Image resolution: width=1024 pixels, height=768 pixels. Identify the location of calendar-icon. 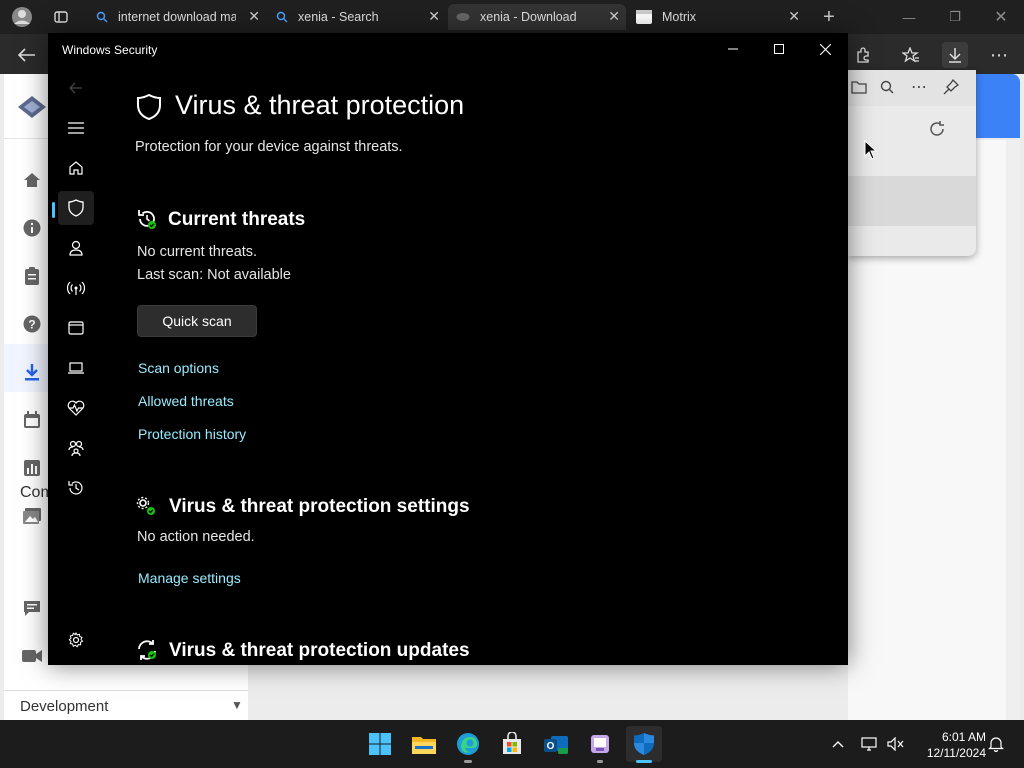
(32, 420).